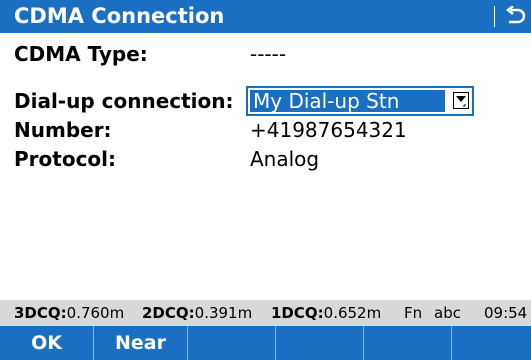 The width and height of the screenshot is (531, 360). I want to click on softkey-bar: OK Near, so click(265, 343).